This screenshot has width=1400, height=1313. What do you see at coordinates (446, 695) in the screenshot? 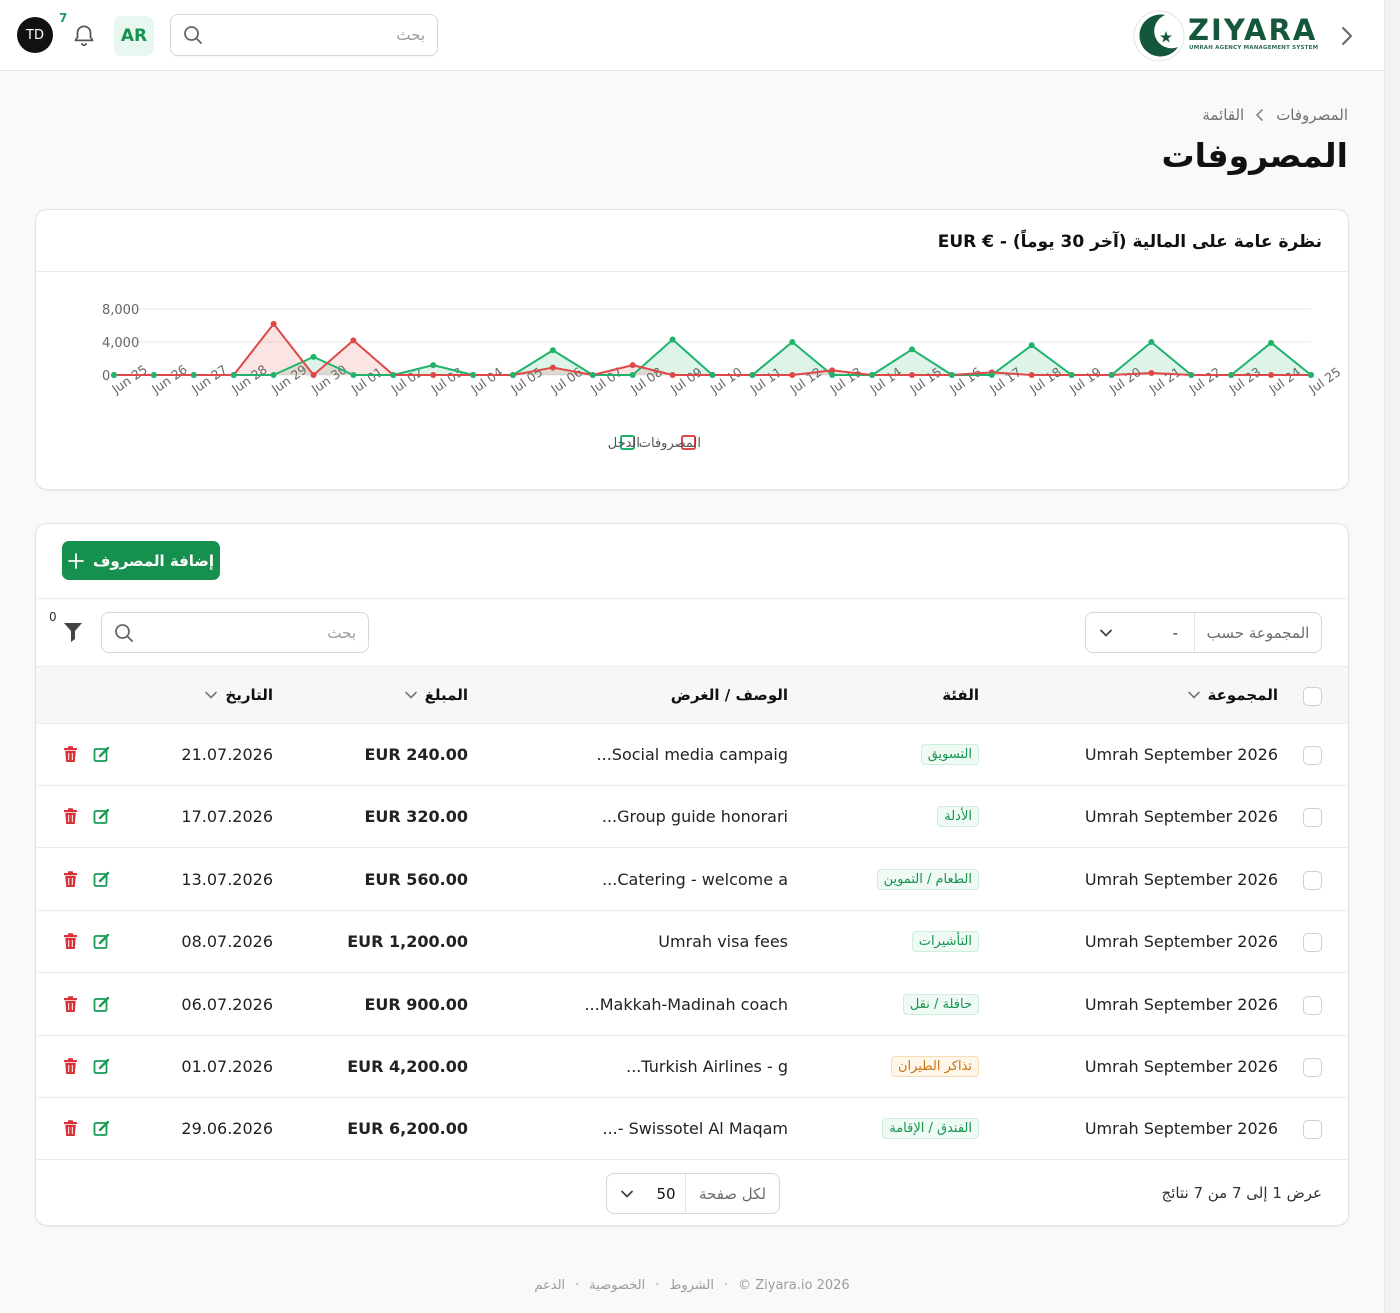
I see `column-header-amount-label: المبلغ` at bounding box center [446, 695].